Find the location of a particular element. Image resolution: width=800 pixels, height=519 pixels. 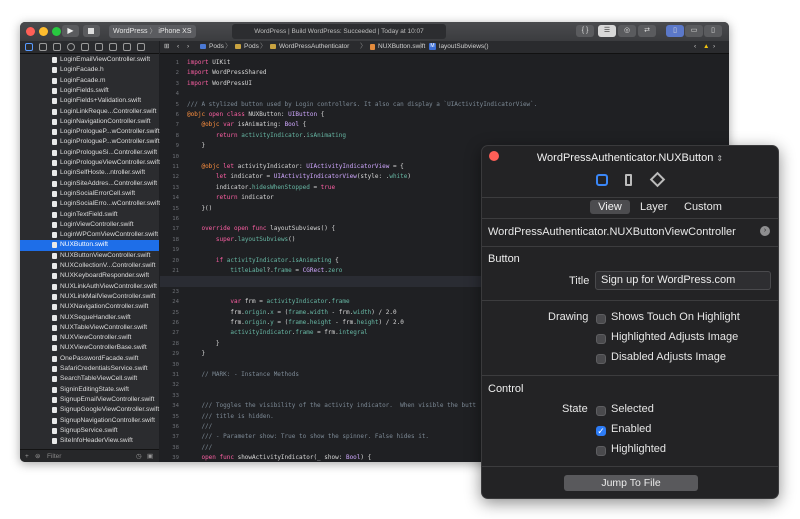

file-item: SignupService.swift is located at coordinates (89, 431).